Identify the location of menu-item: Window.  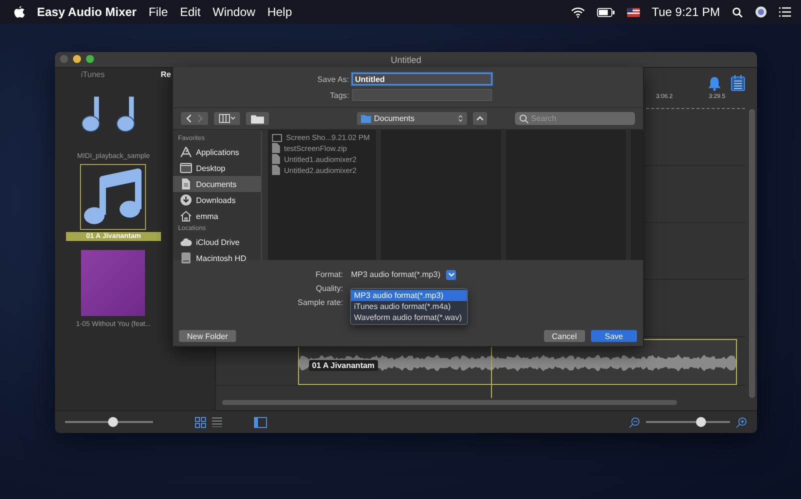
(234, 12).